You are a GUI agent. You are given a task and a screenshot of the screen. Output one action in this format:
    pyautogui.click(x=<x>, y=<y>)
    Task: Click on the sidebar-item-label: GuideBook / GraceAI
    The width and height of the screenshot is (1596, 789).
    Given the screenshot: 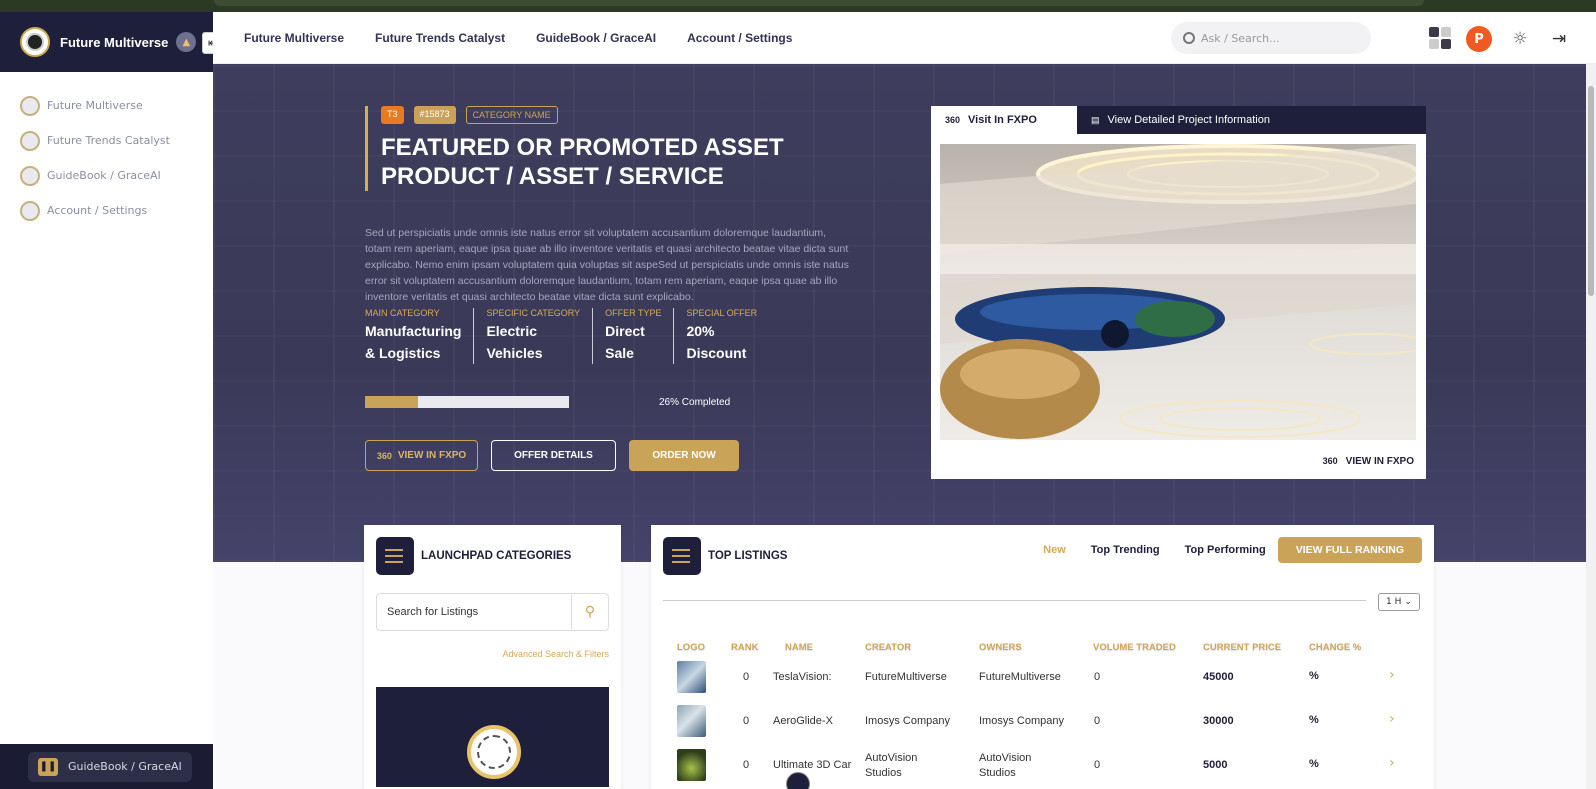 What is the action you would take?
    pyautogui.click(x=104, y=175)
    